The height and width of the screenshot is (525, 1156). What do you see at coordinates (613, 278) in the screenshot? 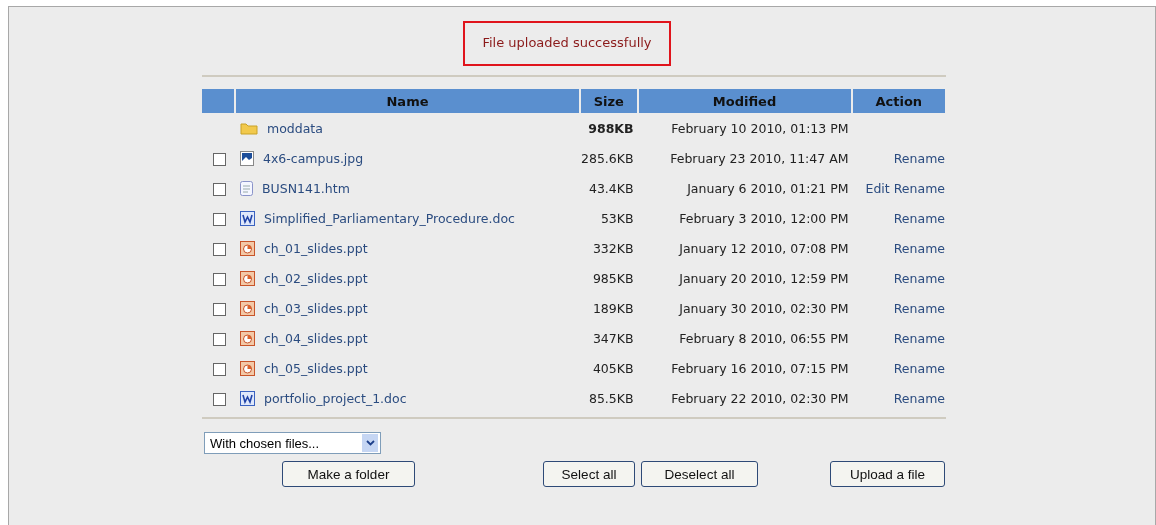
I see `table-cell-text: 985KB` at bounding box center [613, 278].